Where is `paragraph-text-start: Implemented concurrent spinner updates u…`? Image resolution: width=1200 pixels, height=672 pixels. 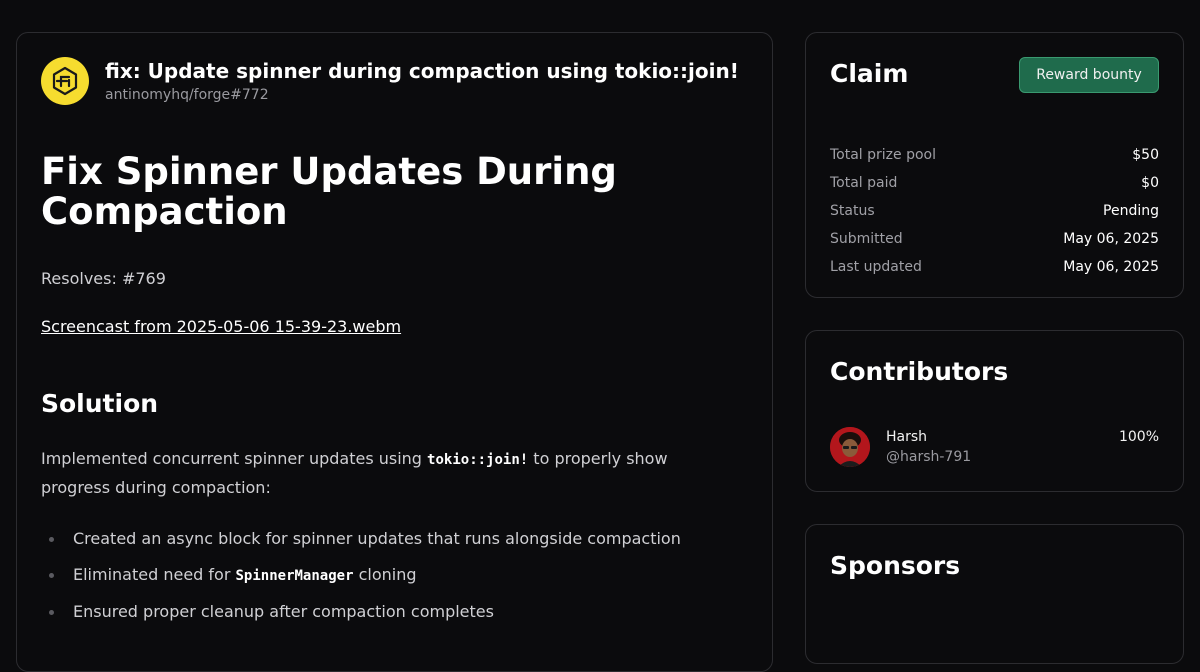 paragraph-text-start: Implemented concurrent spinner updates u… is located at coordinates (234, 458).